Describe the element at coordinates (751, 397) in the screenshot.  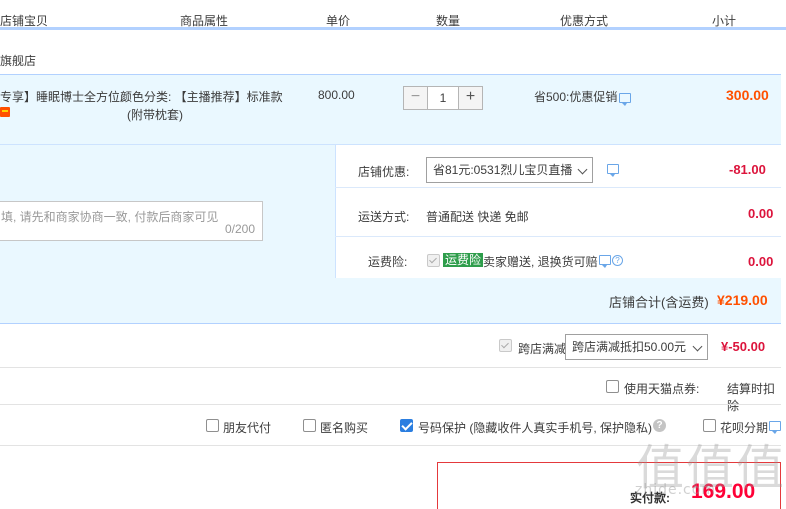
I see `tmall-coupon-note: 结算时扣除` at that location.